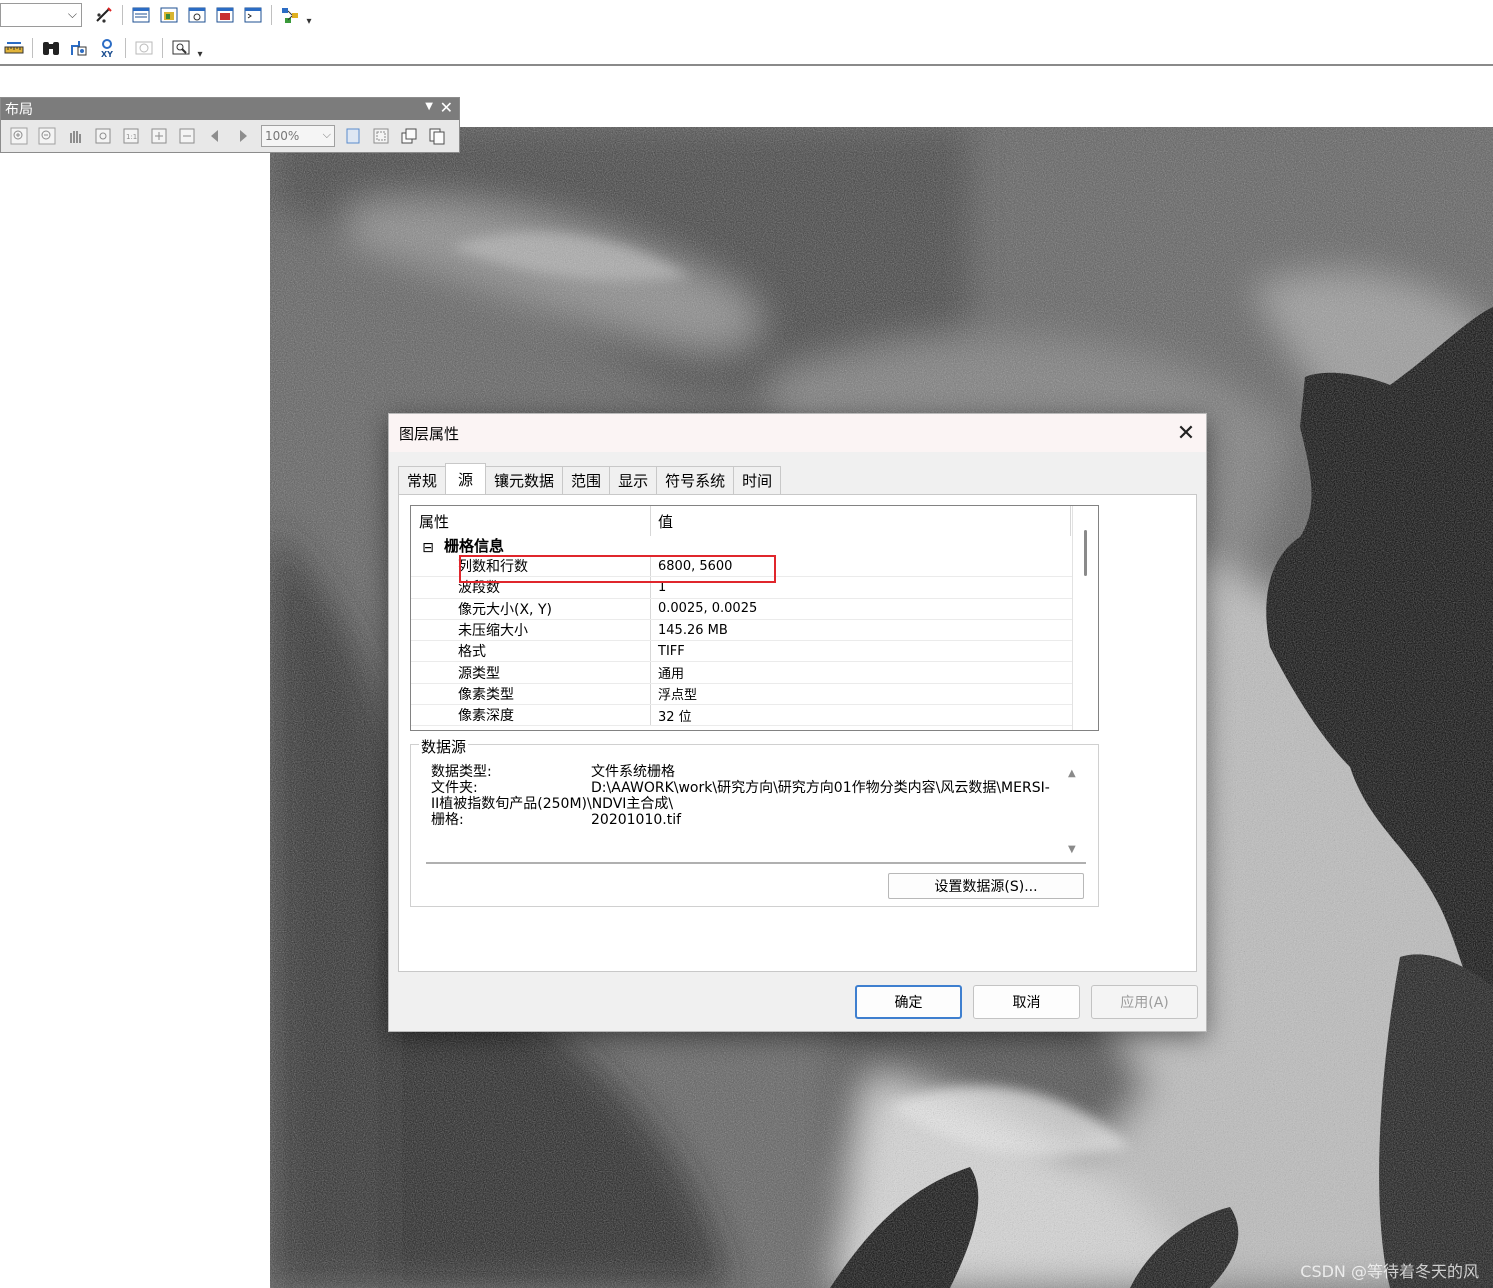 The image size is (1493, 1288). I want to click on chevron-down-icon: ⌵, so click(326, 134).